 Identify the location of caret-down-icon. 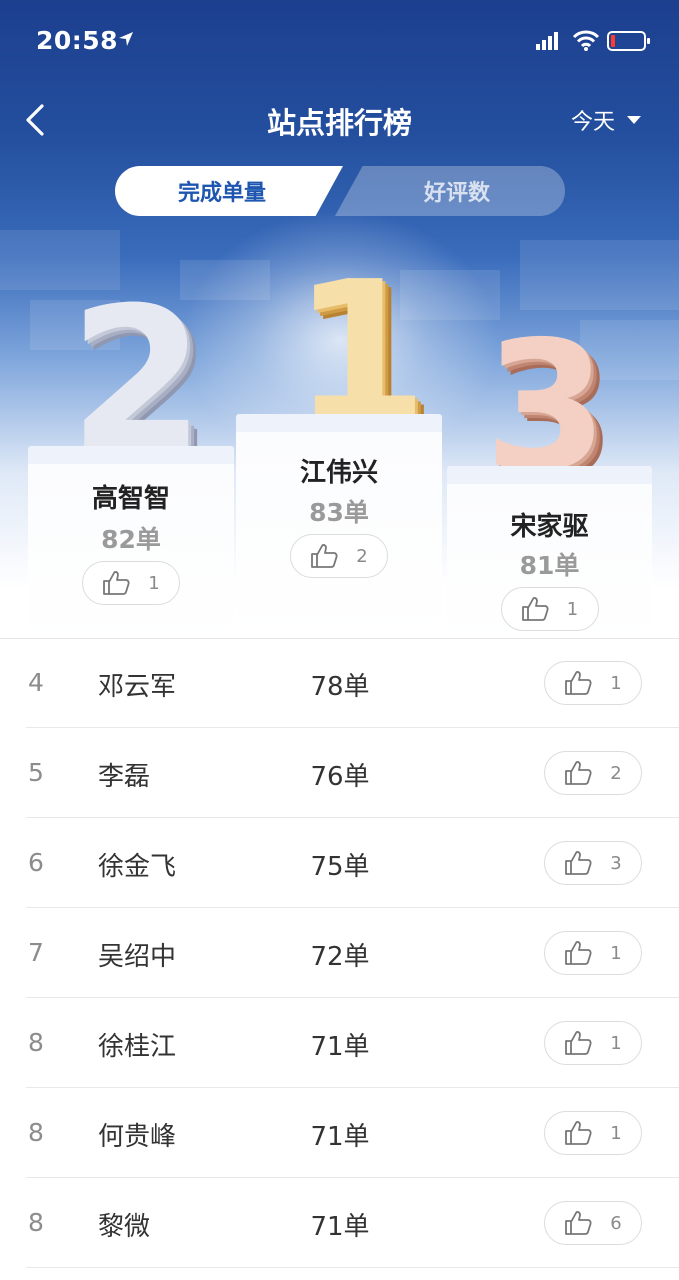
(634, 120).